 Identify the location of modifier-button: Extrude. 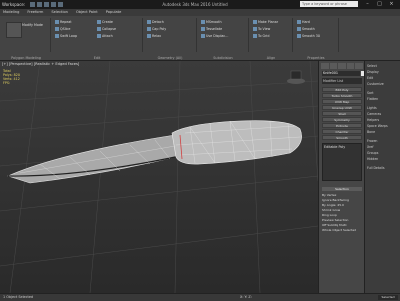
(342, 125).